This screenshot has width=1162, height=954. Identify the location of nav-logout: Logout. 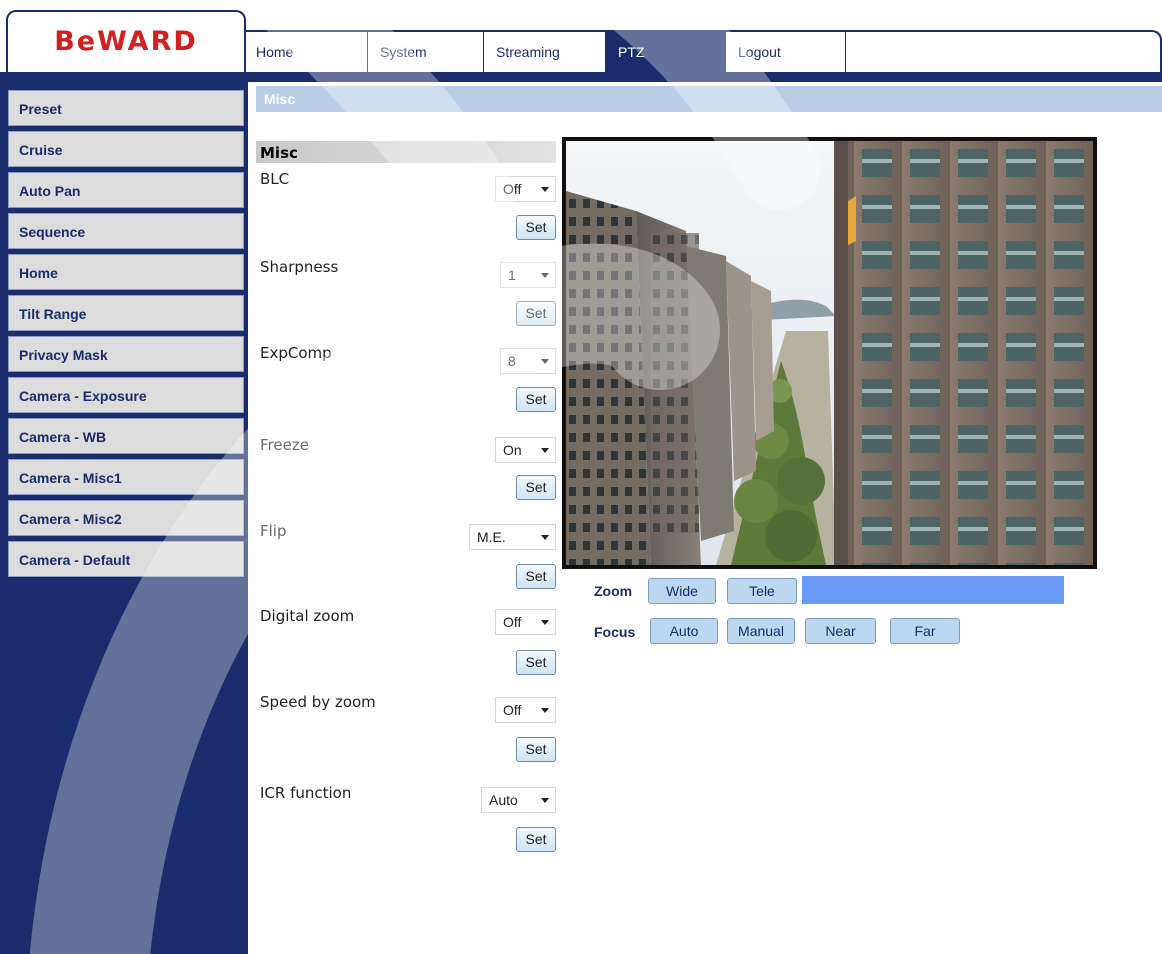
(786, 52).